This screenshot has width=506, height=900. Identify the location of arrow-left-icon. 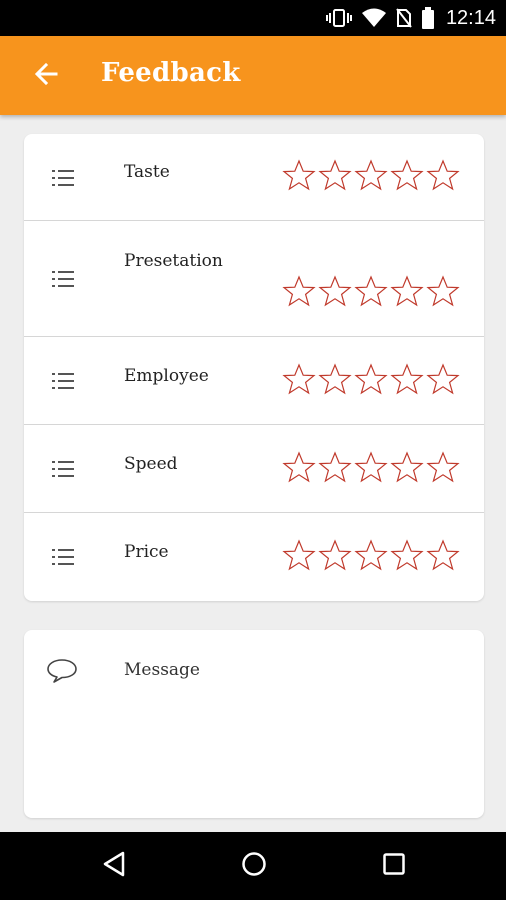
(46, 75).